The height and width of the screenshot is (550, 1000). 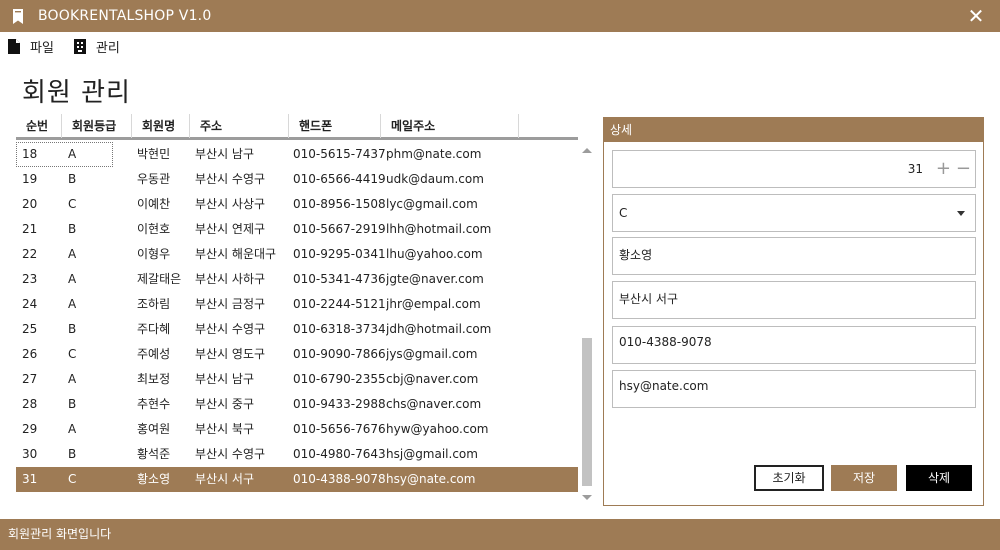 I want to click on table-row: 27 A 최보정 부산시 남구 010-6790-2355 cbj@naver.com, so click(x=297, y=379).